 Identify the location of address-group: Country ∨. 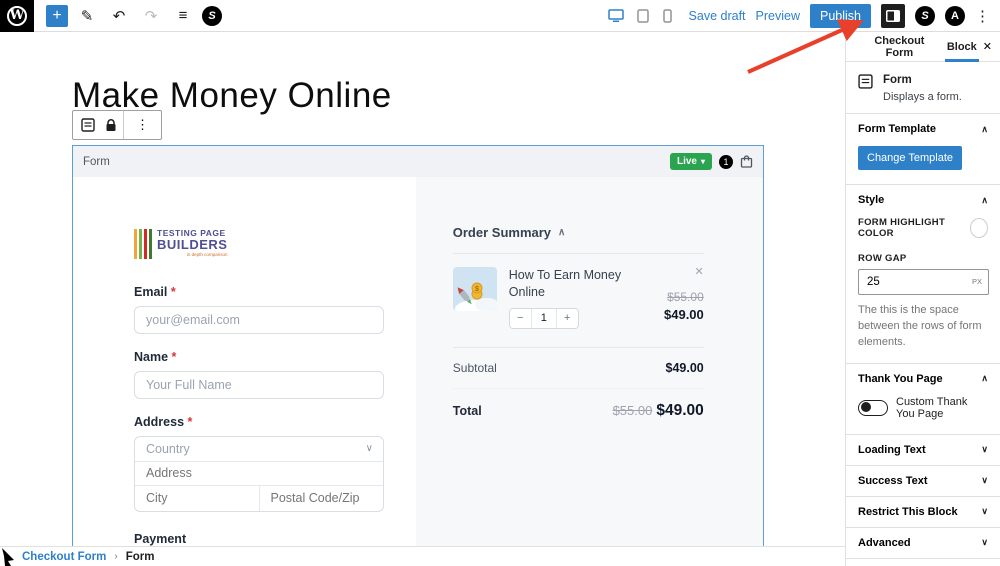
(259, 474).